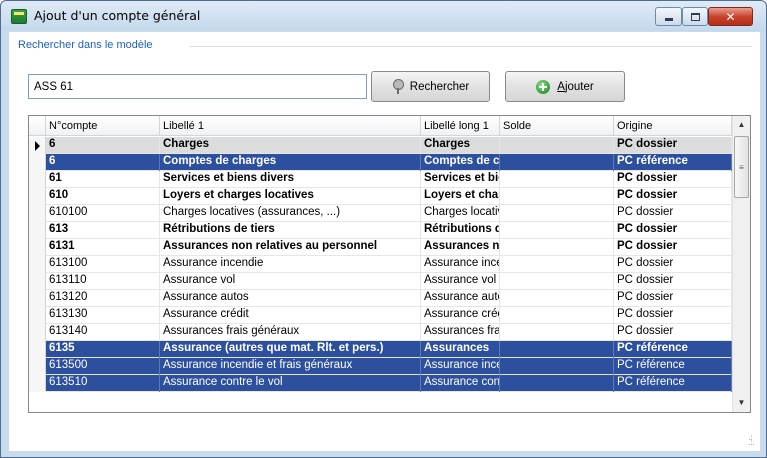  I want to click on column-header-account-number: N°compte, so click(103, 126).